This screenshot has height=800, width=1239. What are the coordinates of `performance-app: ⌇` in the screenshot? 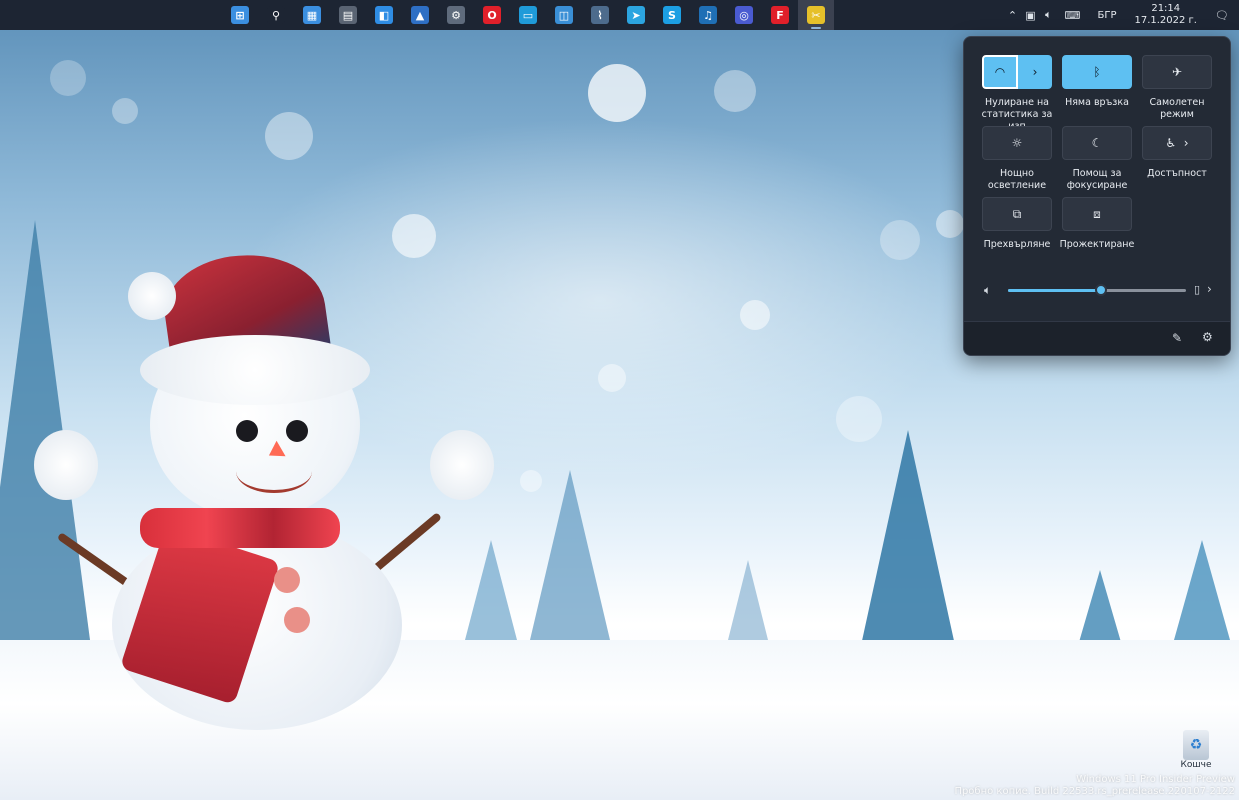 It's located at (600, 15).